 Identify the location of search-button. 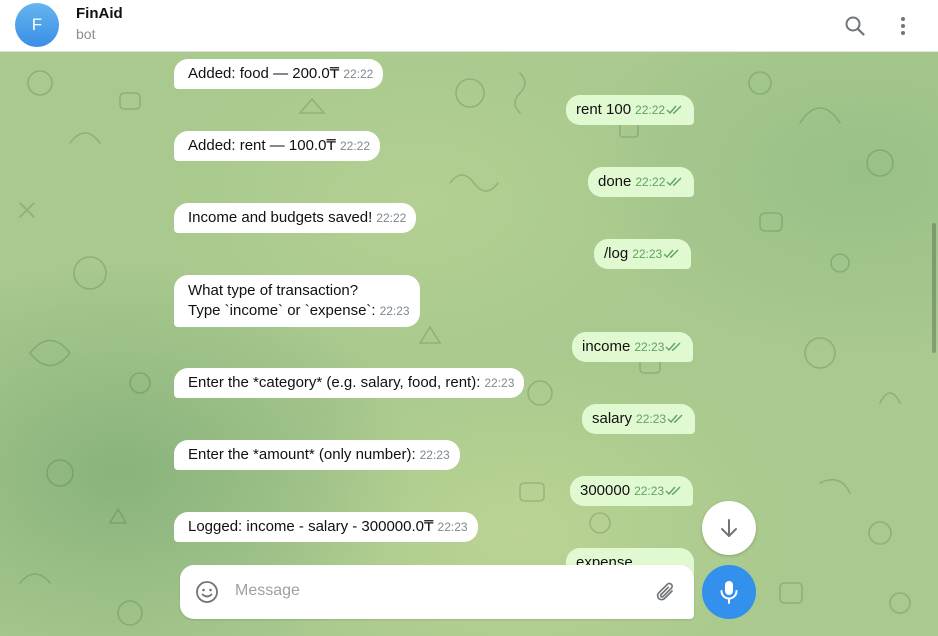
(855, 26).